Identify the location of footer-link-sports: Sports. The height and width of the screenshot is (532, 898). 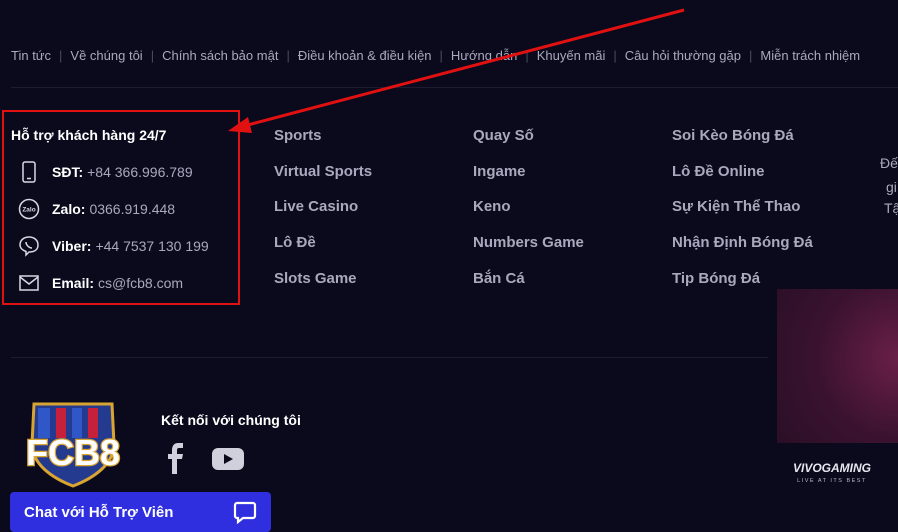
(323, 145).